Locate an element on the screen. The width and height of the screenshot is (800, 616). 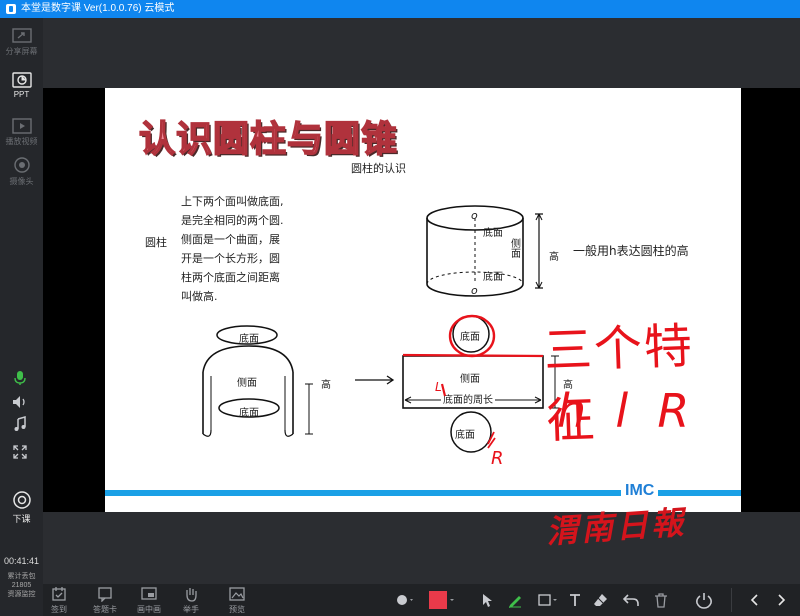
watermark-brand: IMC is located at coordinates (640, 491).